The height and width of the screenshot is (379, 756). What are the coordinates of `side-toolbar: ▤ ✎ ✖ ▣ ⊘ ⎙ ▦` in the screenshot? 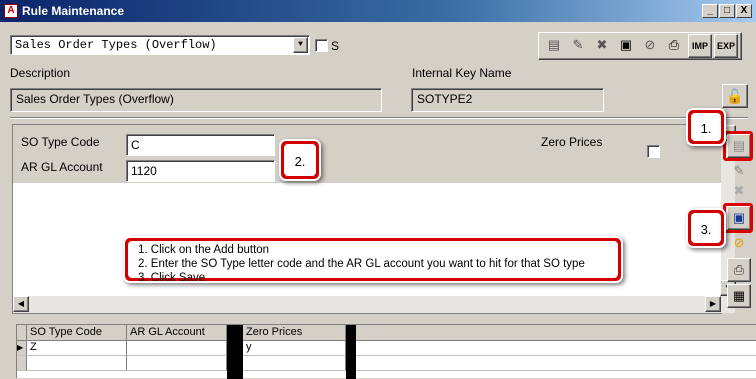 It's located at (739, 237).